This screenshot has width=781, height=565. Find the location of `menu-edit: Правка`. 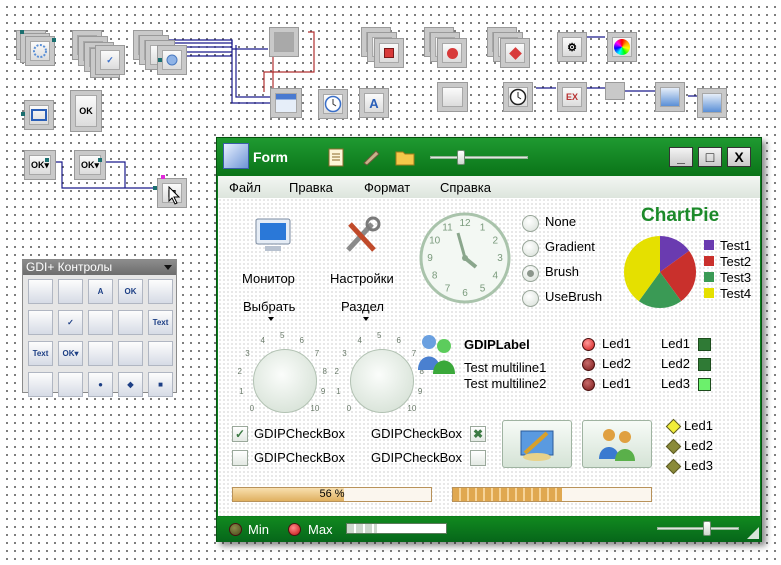

menu-edit: Правка is located at coordinates (311, 187).